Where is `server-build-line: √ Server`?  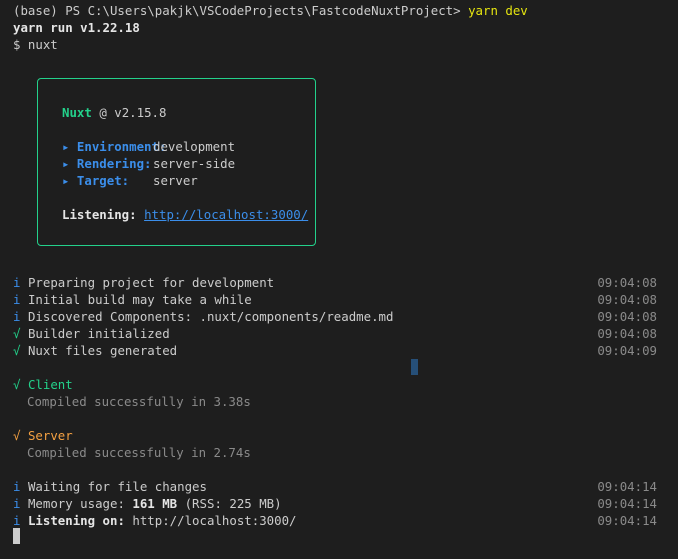 server-build-line: √ Server is located at coordinates (43, 435).